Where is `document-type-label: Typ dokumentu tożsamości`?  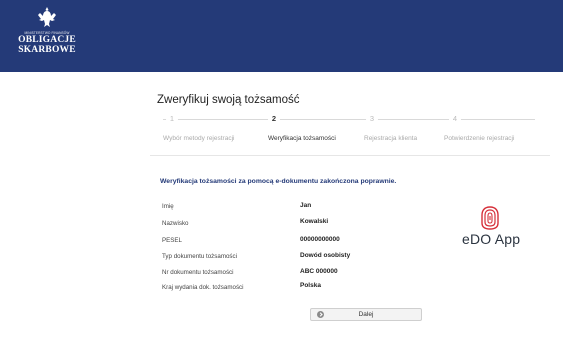 document-type-label: Typ dokumentu tożsamości is located at coordinates (199, 256).